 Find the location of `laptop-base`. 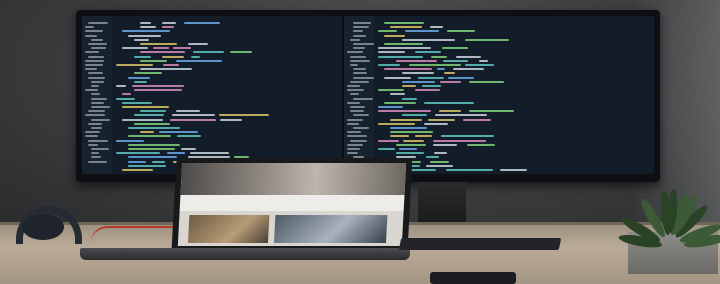

laptop-base is located at coordinates (245, 254).